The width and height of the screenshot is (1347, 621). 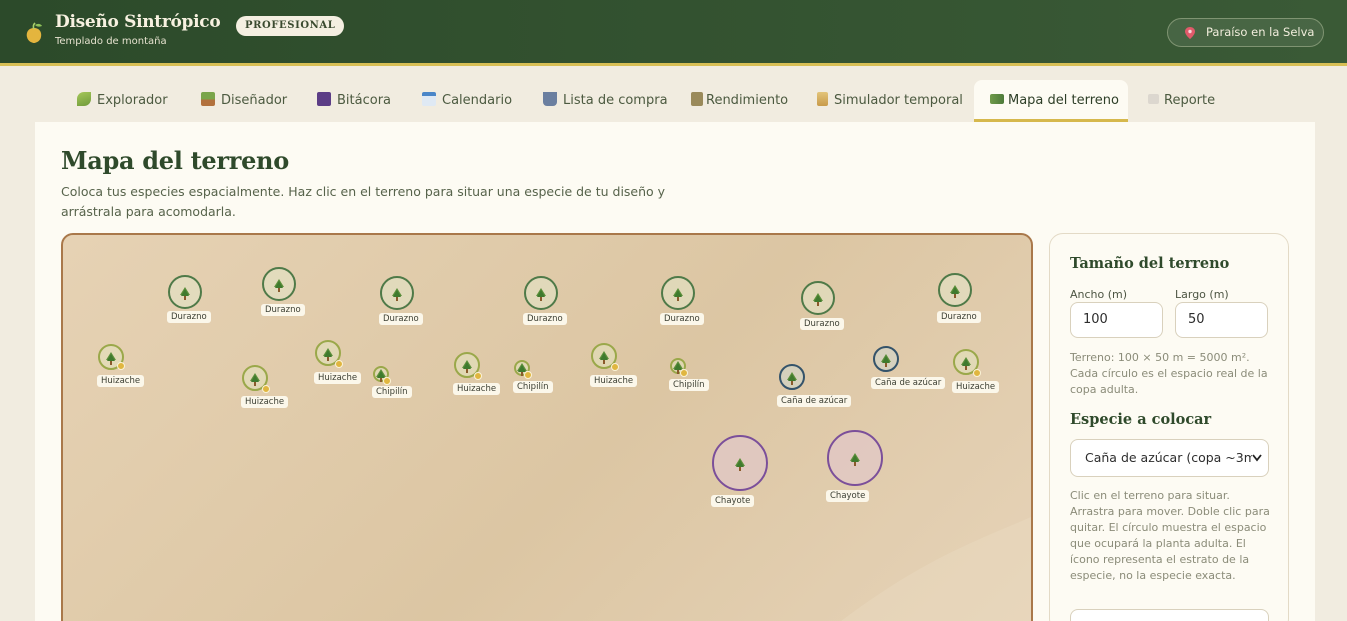 I want to click on tab-label: Bitácora, so click(x=364, y=100).